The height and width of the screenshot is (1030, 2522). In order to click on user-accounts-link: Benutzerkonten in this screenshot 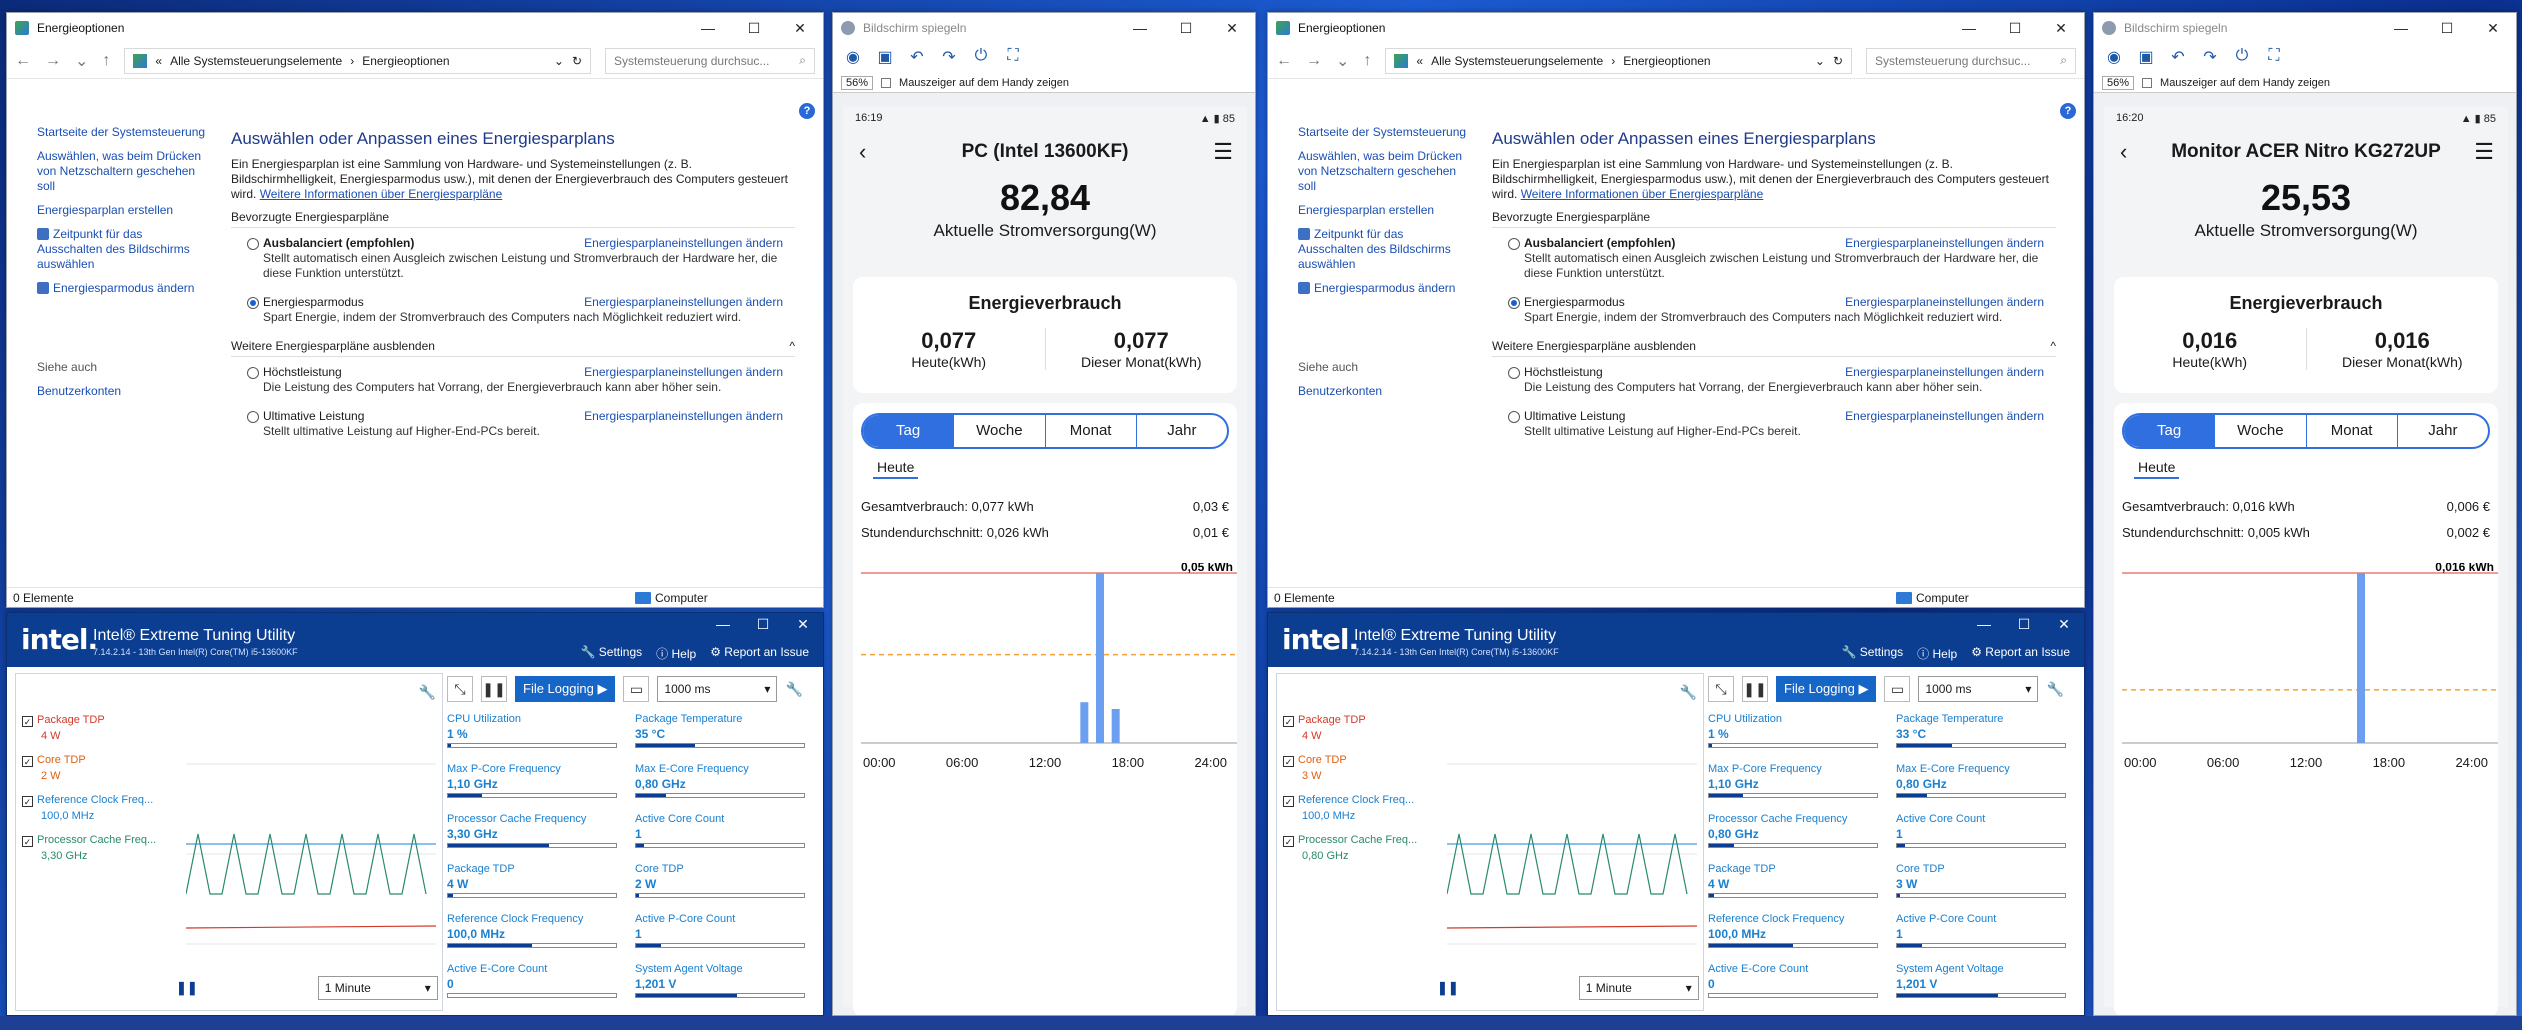, I will do `click(122, 391)`.